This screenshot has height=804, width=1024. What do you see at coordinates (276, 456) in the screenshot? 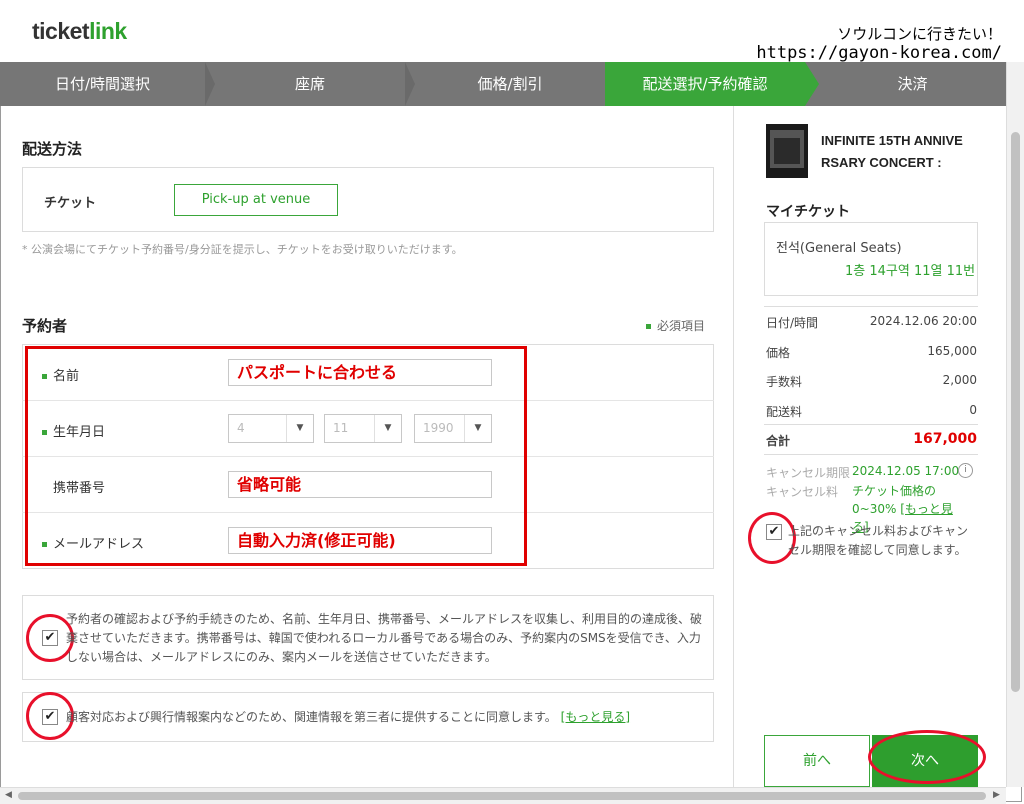
I see `annotation-highlight-box` at bounding box center [276, 456].